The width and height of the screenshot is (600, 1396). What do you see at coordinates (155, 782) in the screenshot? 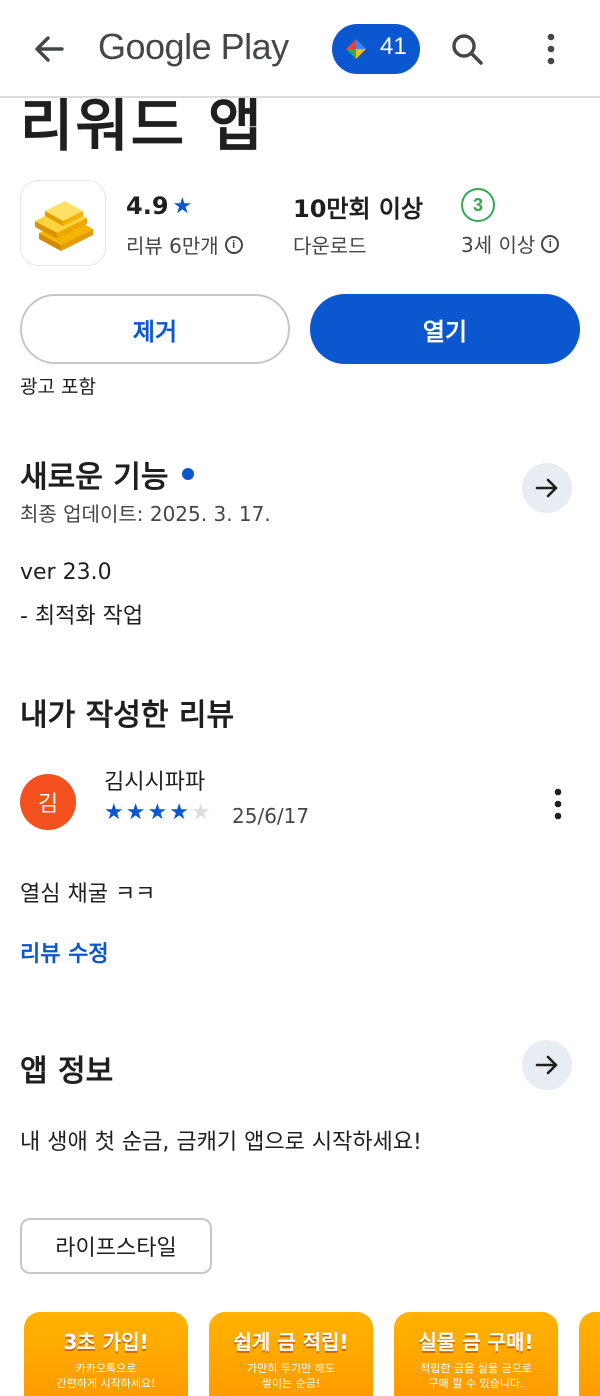
I see `reviewer-name: 김시시파파` at bounding box center [155, 782].